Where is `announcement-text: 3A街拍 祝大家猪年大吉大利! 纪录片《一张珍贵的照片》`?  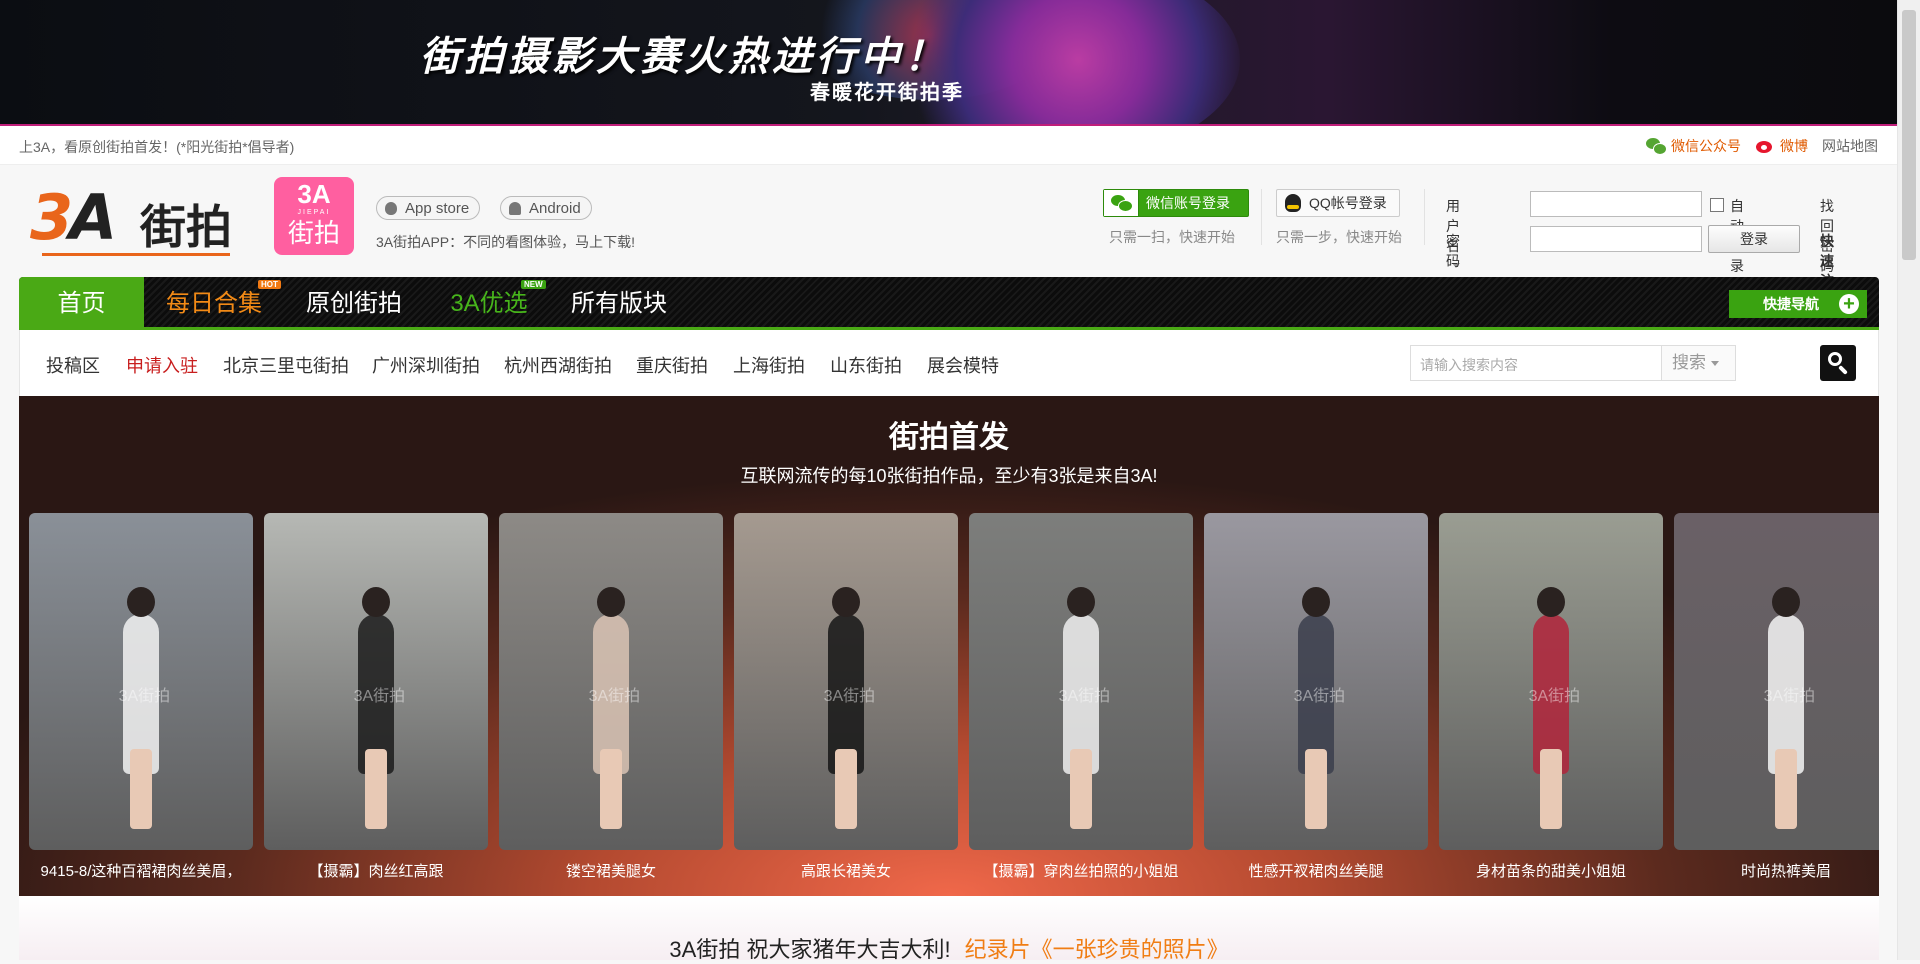
announcement-text: 3A街拍 祝大家猪年大吉大利! 纪录片《一张珍贵的照片》 is located at coordinates (949, 948).